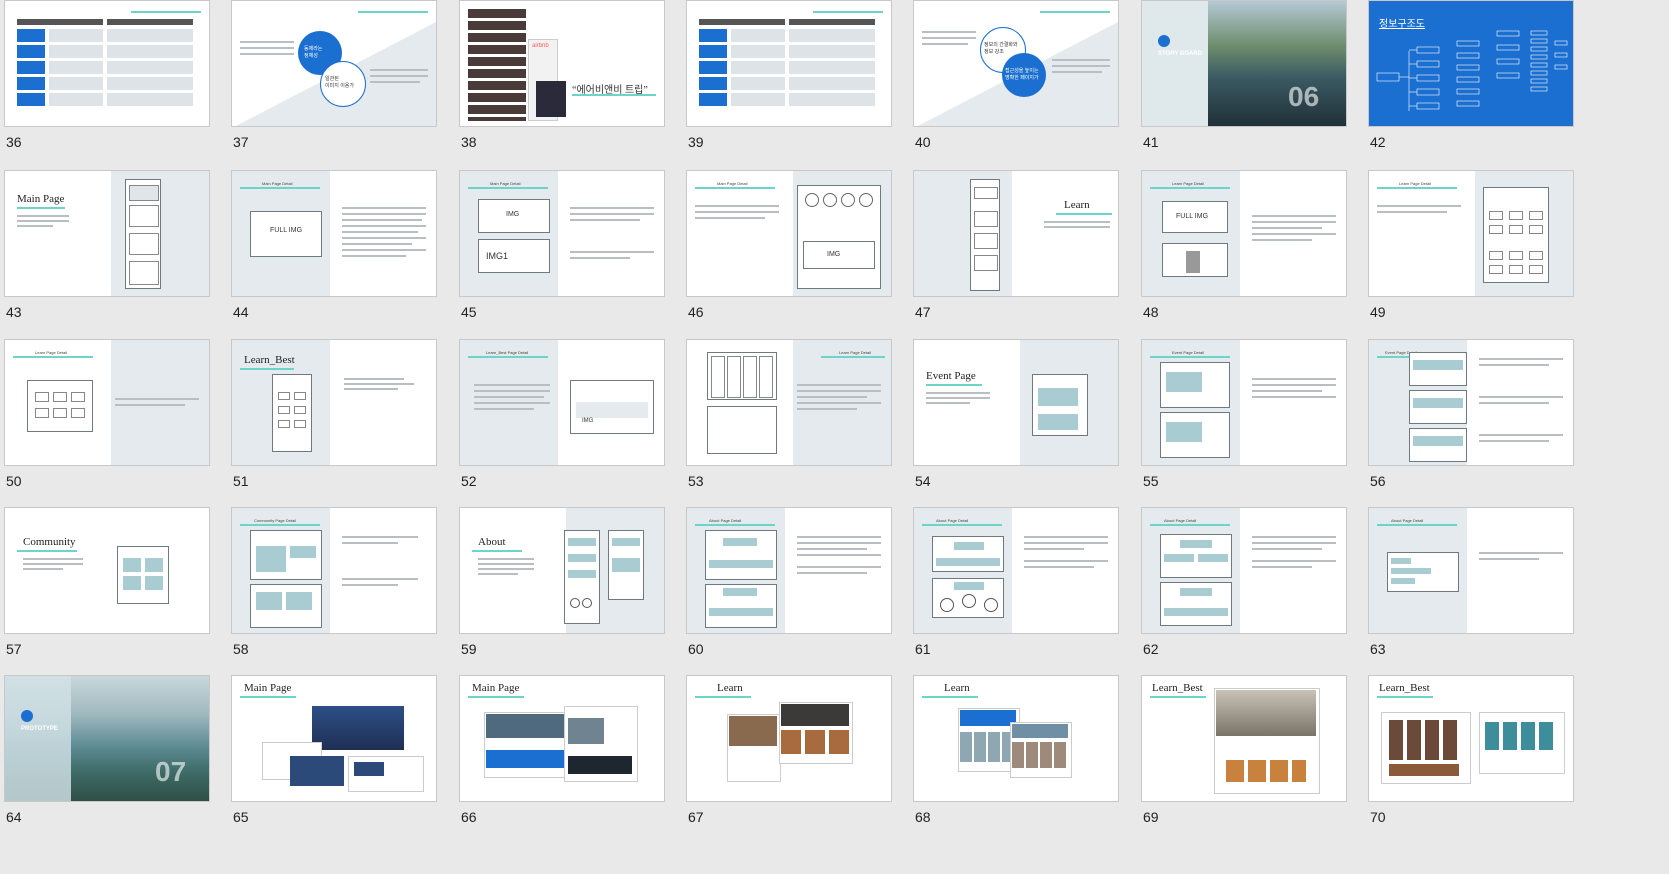  What do you see at coordinates (334, 570) in the screenshot?
I see `slide-thumbnail: Community Page Detail` at bounding box center [334, 570].